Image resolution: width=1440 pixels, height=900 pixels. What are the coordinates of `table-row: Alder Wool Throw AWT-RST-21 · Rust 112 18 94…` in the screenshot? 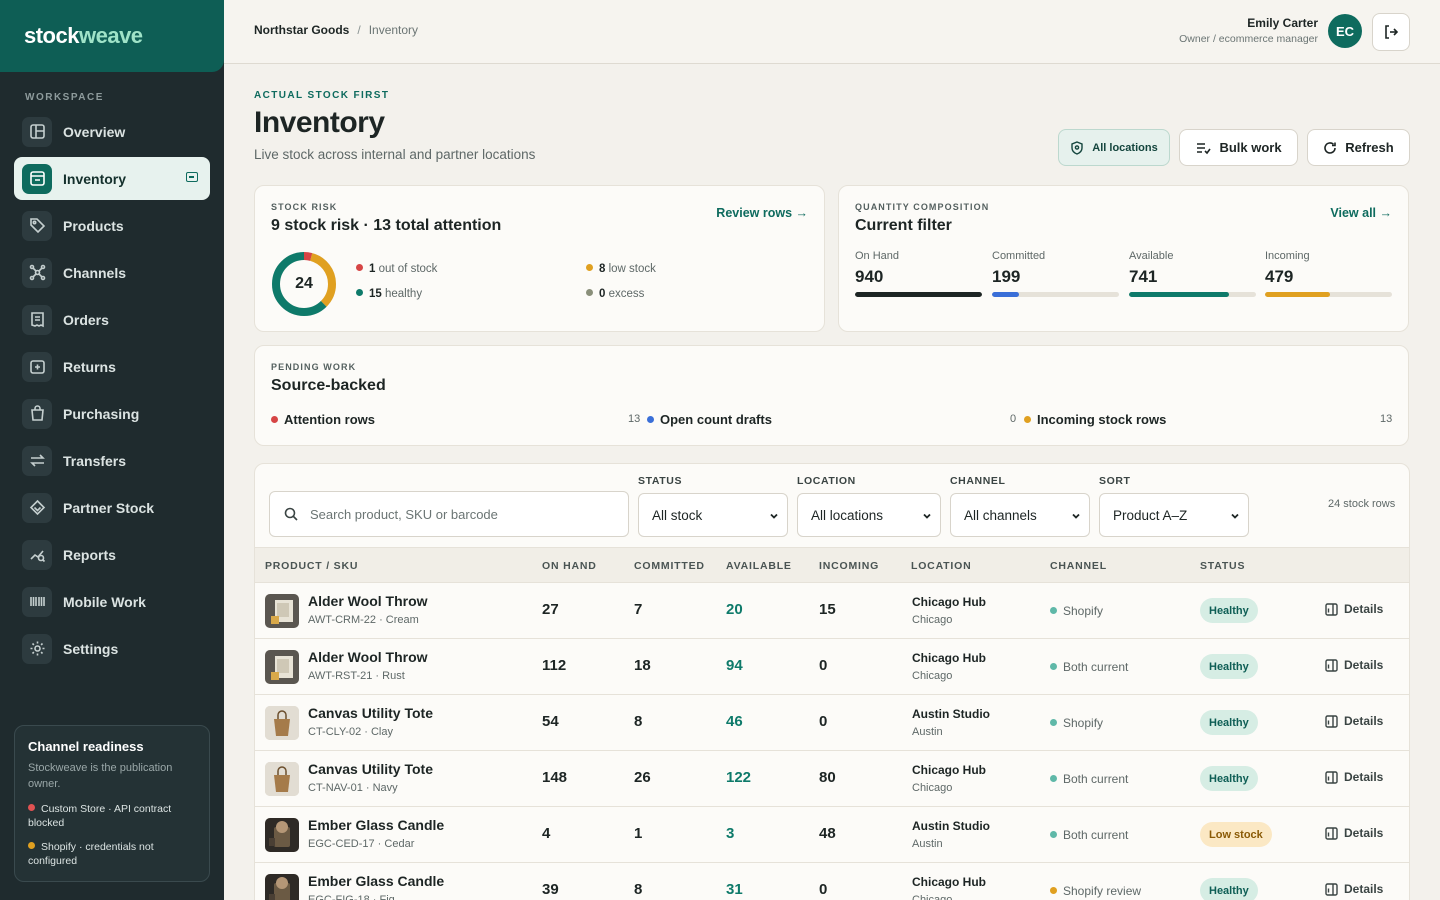 It's located at (832, 667).